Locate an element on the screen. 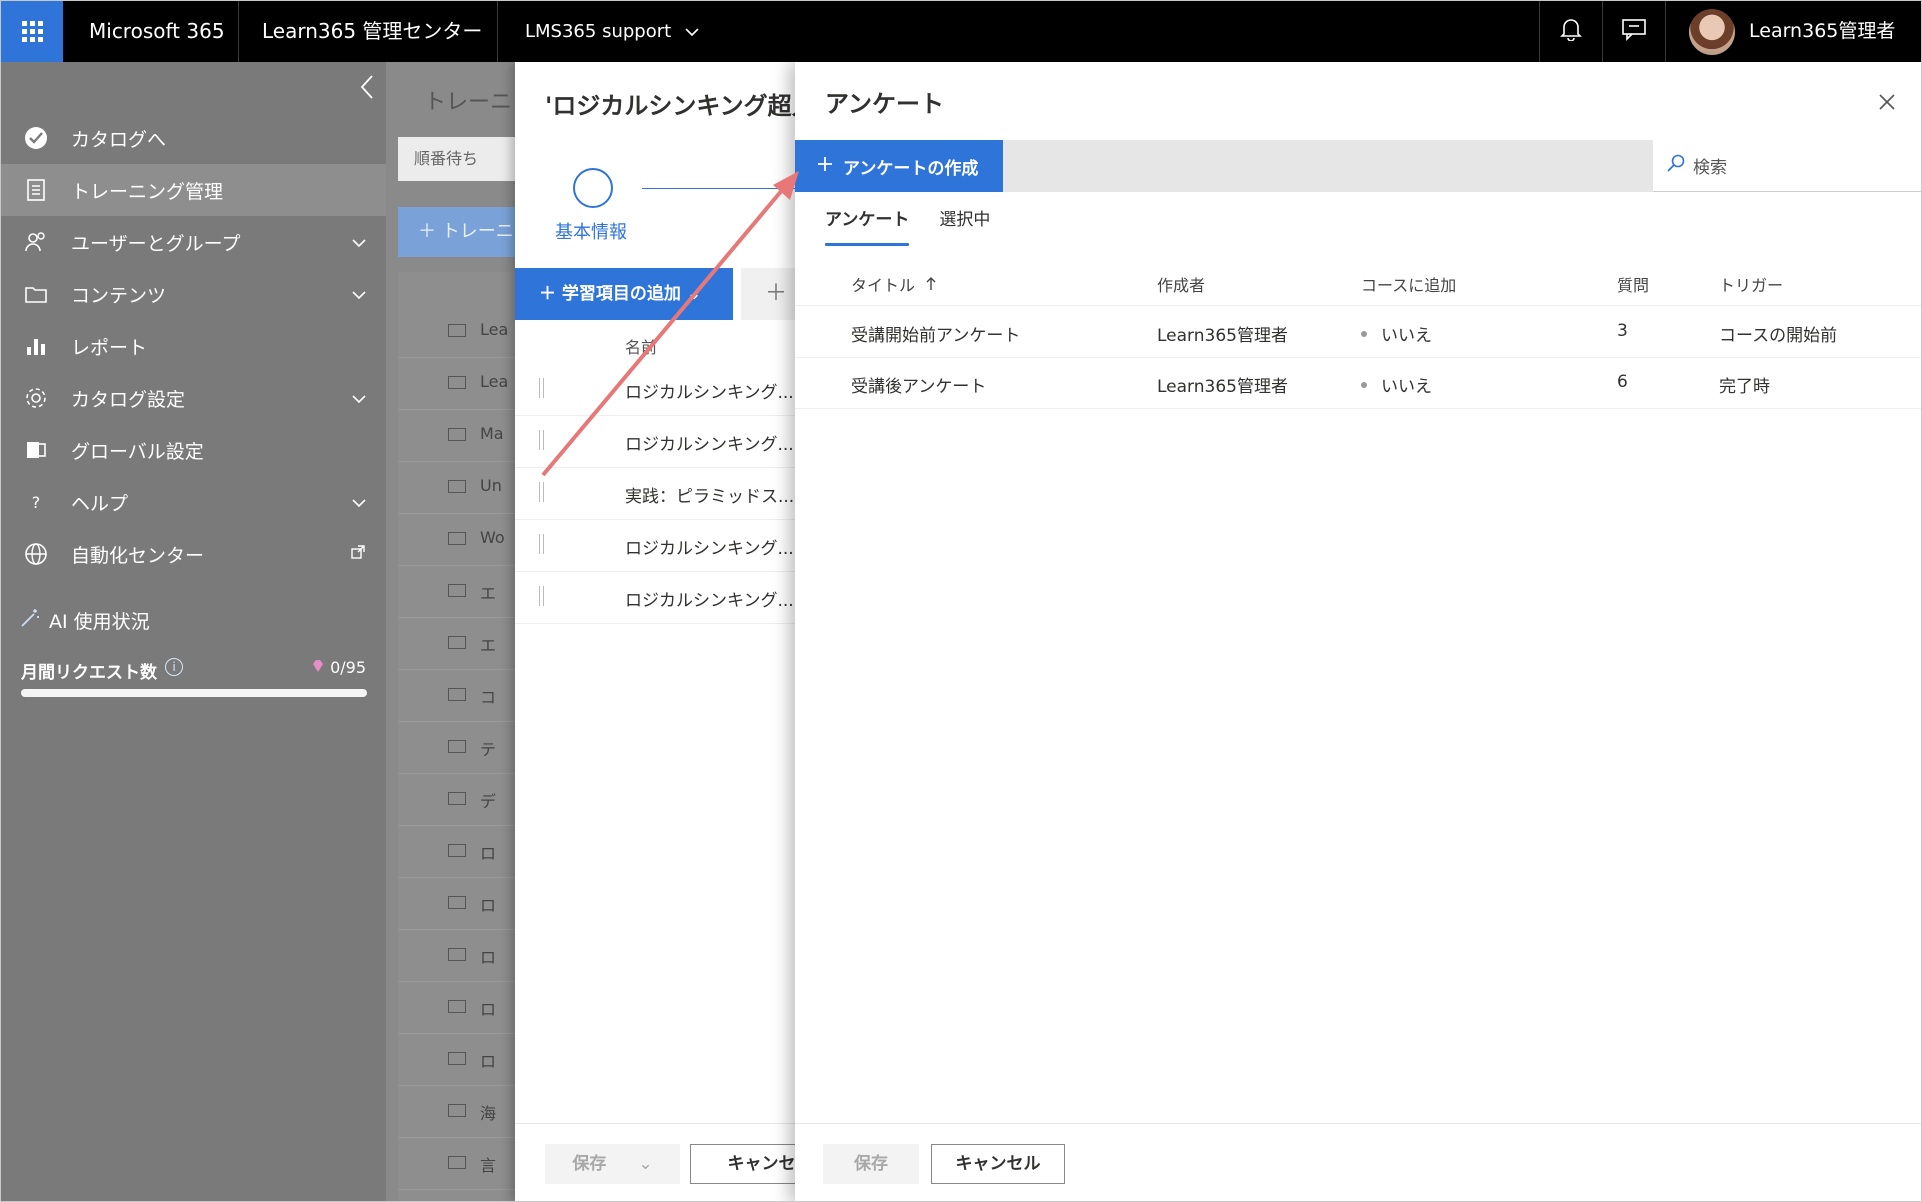 The width and height of the screenshot is (1922, 1202). tab-list: アンケート 選択中 is located at coordinates (907, 224).